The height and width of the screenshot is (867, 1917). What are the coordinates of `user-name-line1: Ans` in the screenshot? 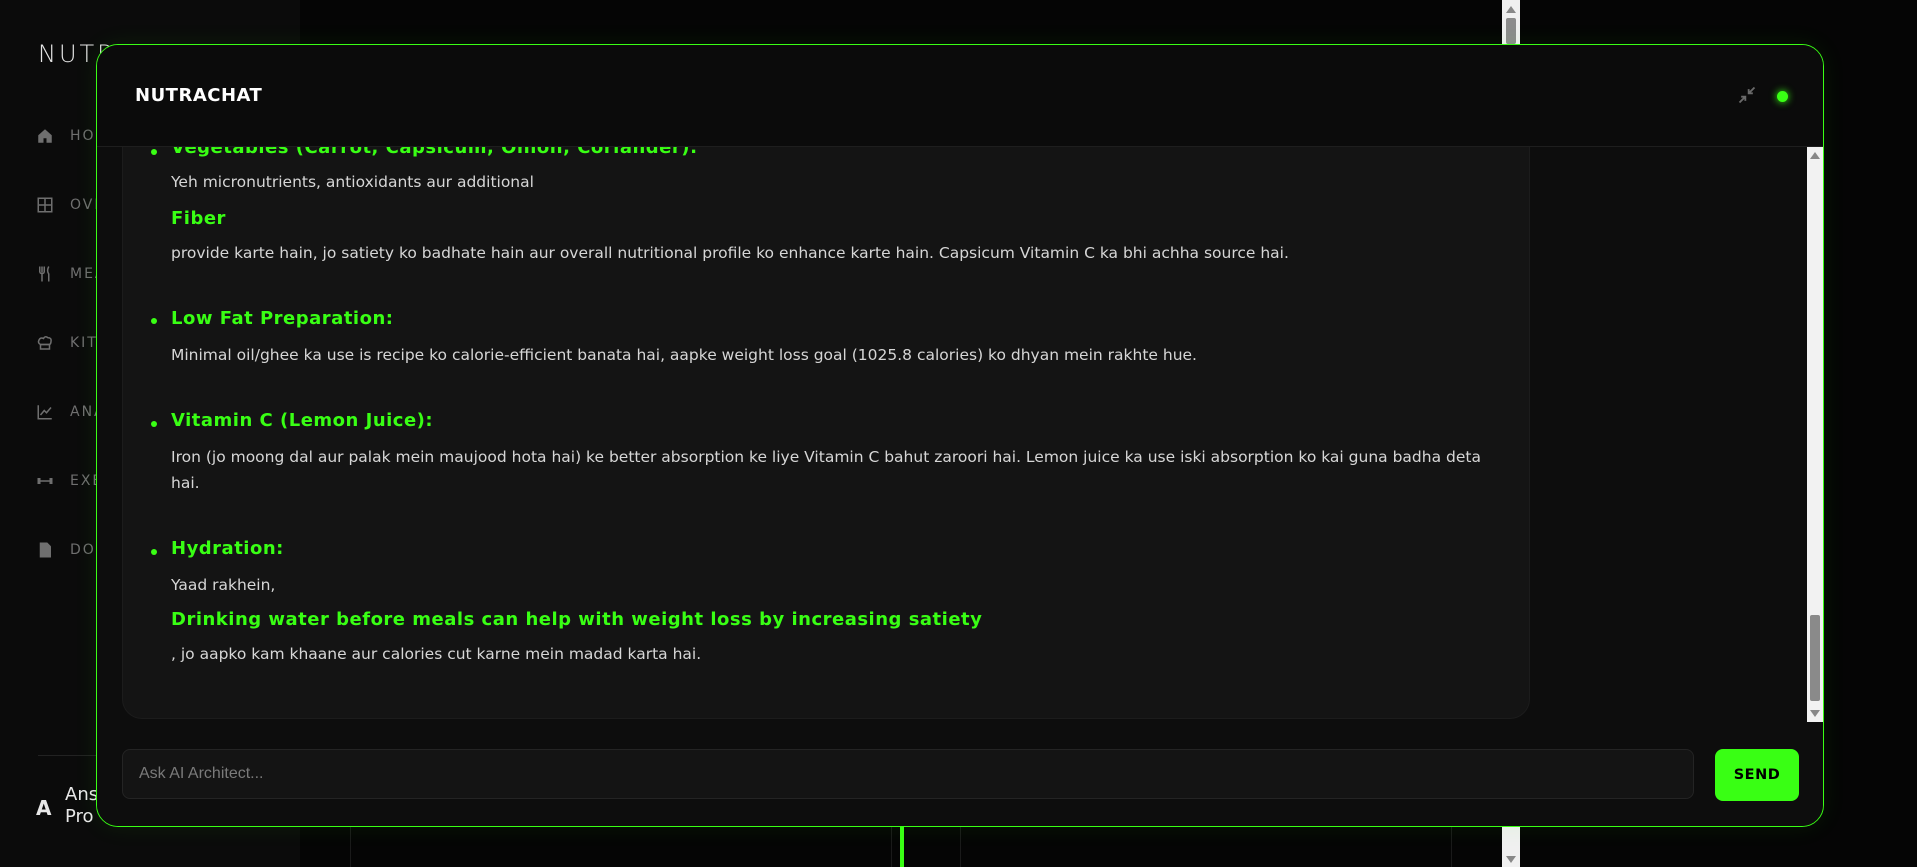 It's located at (82, 794).